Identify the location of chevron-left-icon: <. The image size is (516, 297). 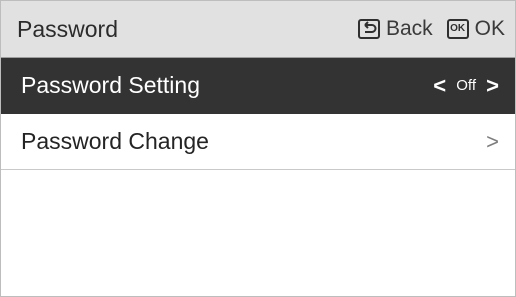
(439, 85).